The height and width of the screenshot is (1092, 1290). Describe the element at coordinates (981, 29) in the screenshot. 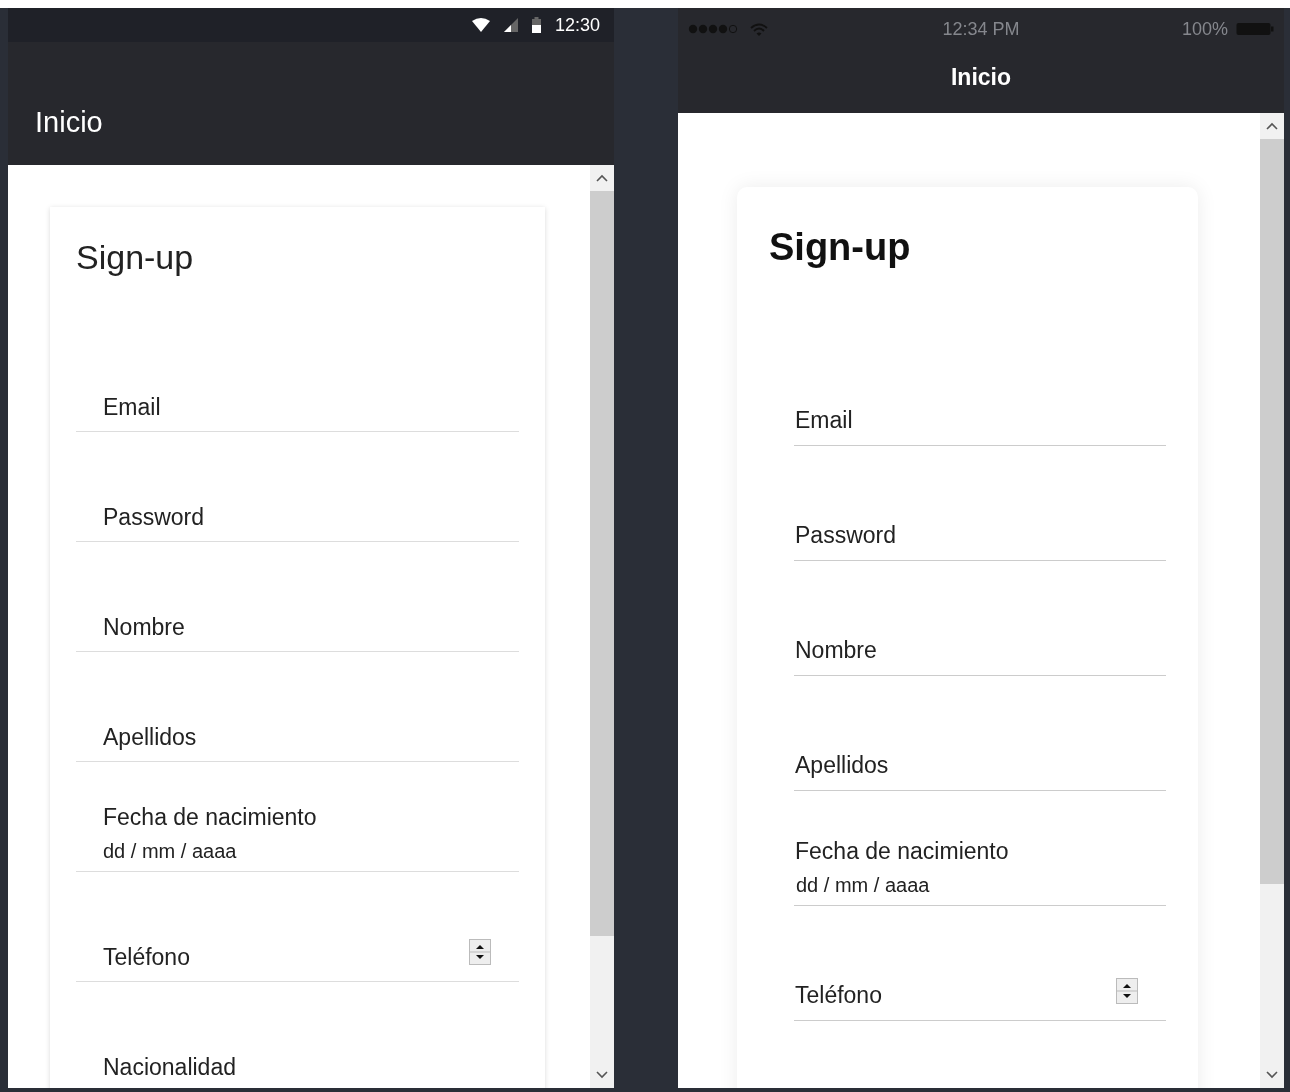

I see `status-time: 12:34 PM` at that location.